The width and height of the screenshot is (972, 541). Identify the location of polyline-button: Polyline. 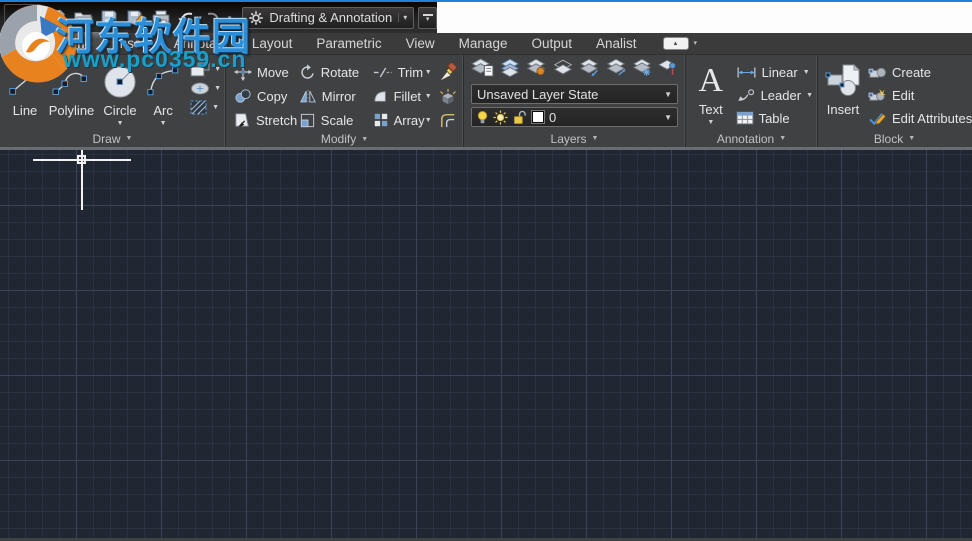
(71, 88).